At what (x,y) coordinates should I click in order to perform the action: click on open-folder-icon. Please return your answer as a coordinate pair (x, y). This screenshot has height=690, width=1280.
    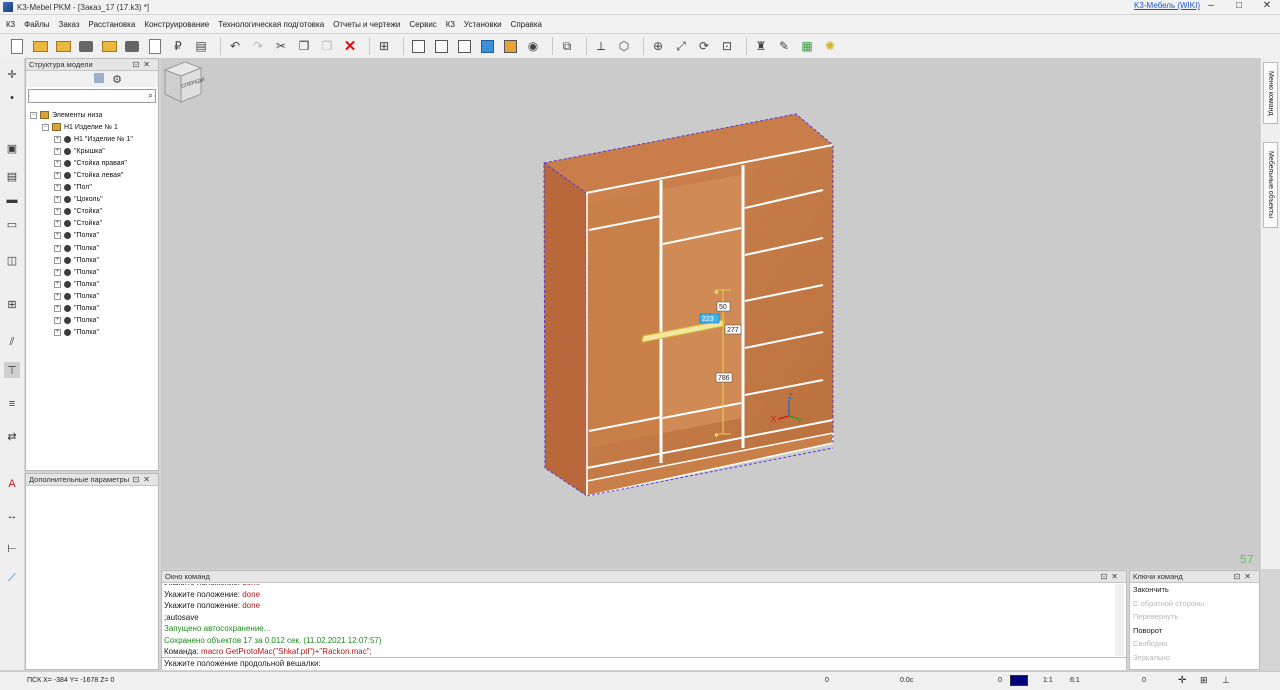
    Looking at the image, I should click on (40, 46).